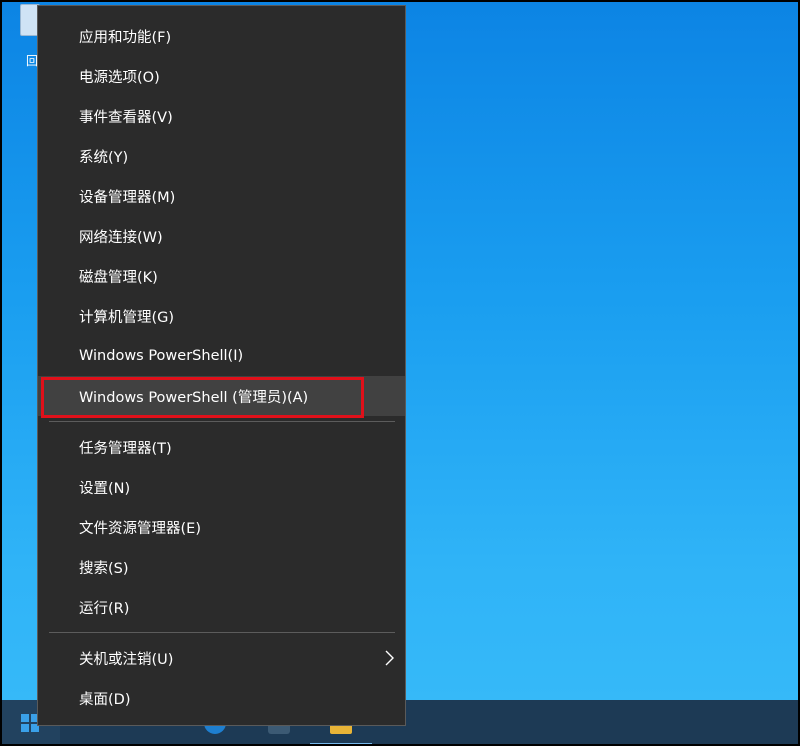 Image resolution: width=800 pixels, height=746 pixels. I want to click on menu-item-power-options: 电源选项(O), so click(221, 76).